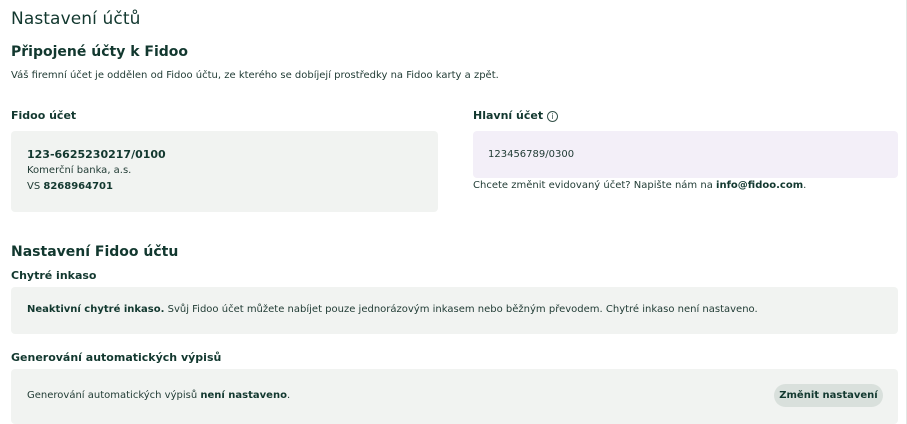 This screenshot has height=424, width=907. What do you see at coordinates (79, 170) in the screenshot?
I see `fidoo-account-bank: Komerční banka, a.s.` at bounding box center [79, 170].